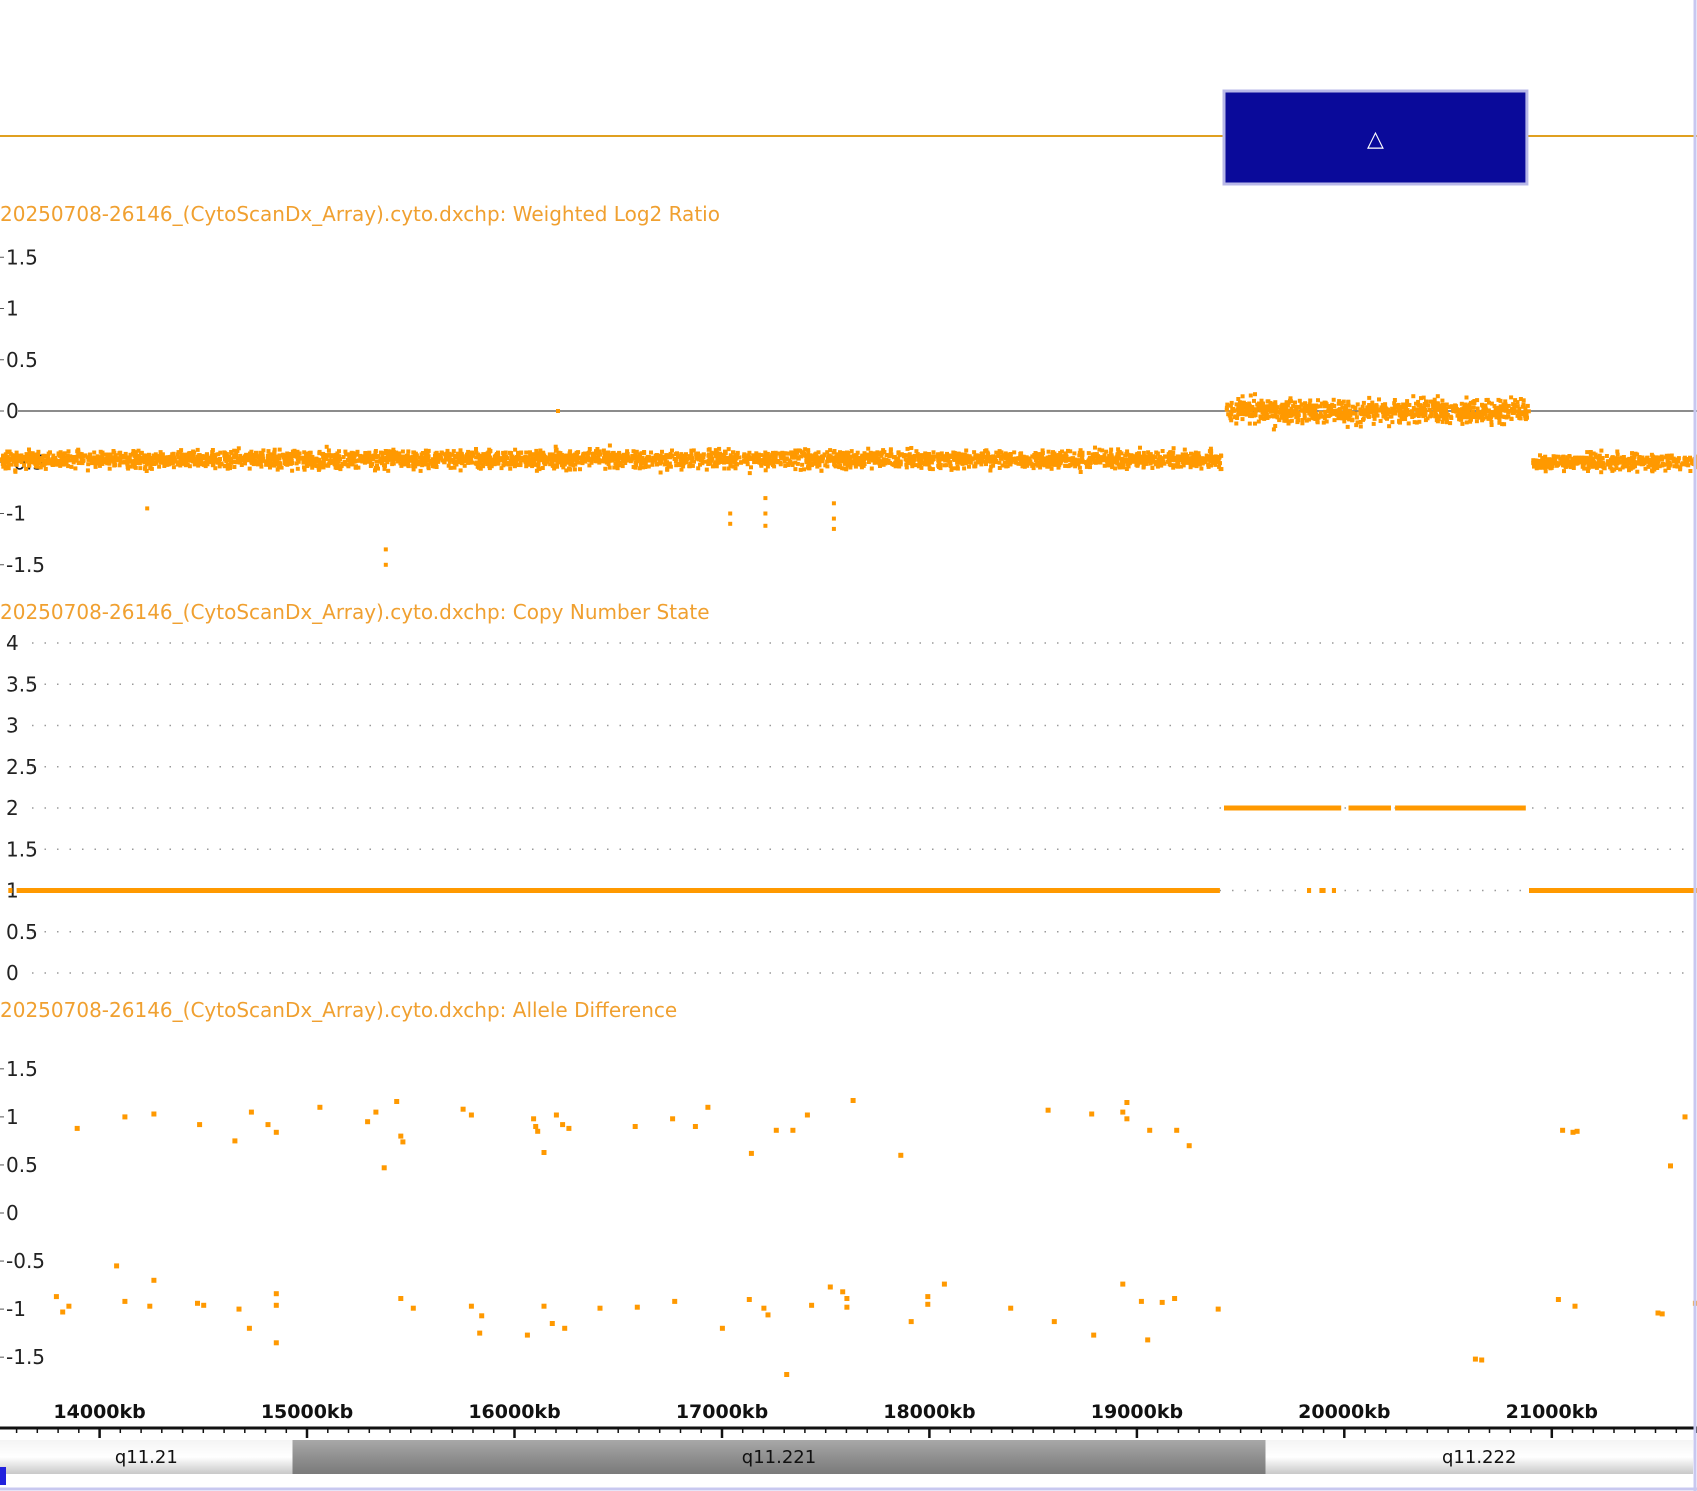  Describe the element at coordinates (12, 973) in the screenshot. I see `cn-ytick-label: 0` at that location.